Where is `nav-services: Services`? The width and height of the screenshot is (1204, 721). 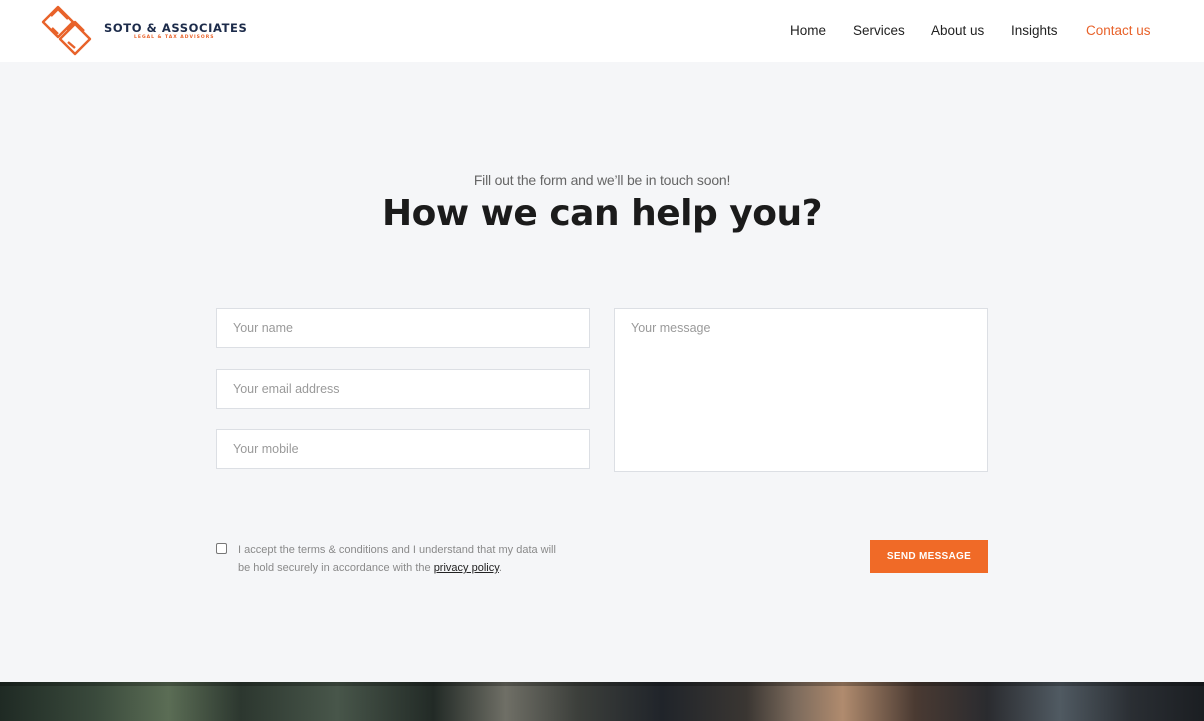 nav-services: Services is located at coordinates (879, 32).